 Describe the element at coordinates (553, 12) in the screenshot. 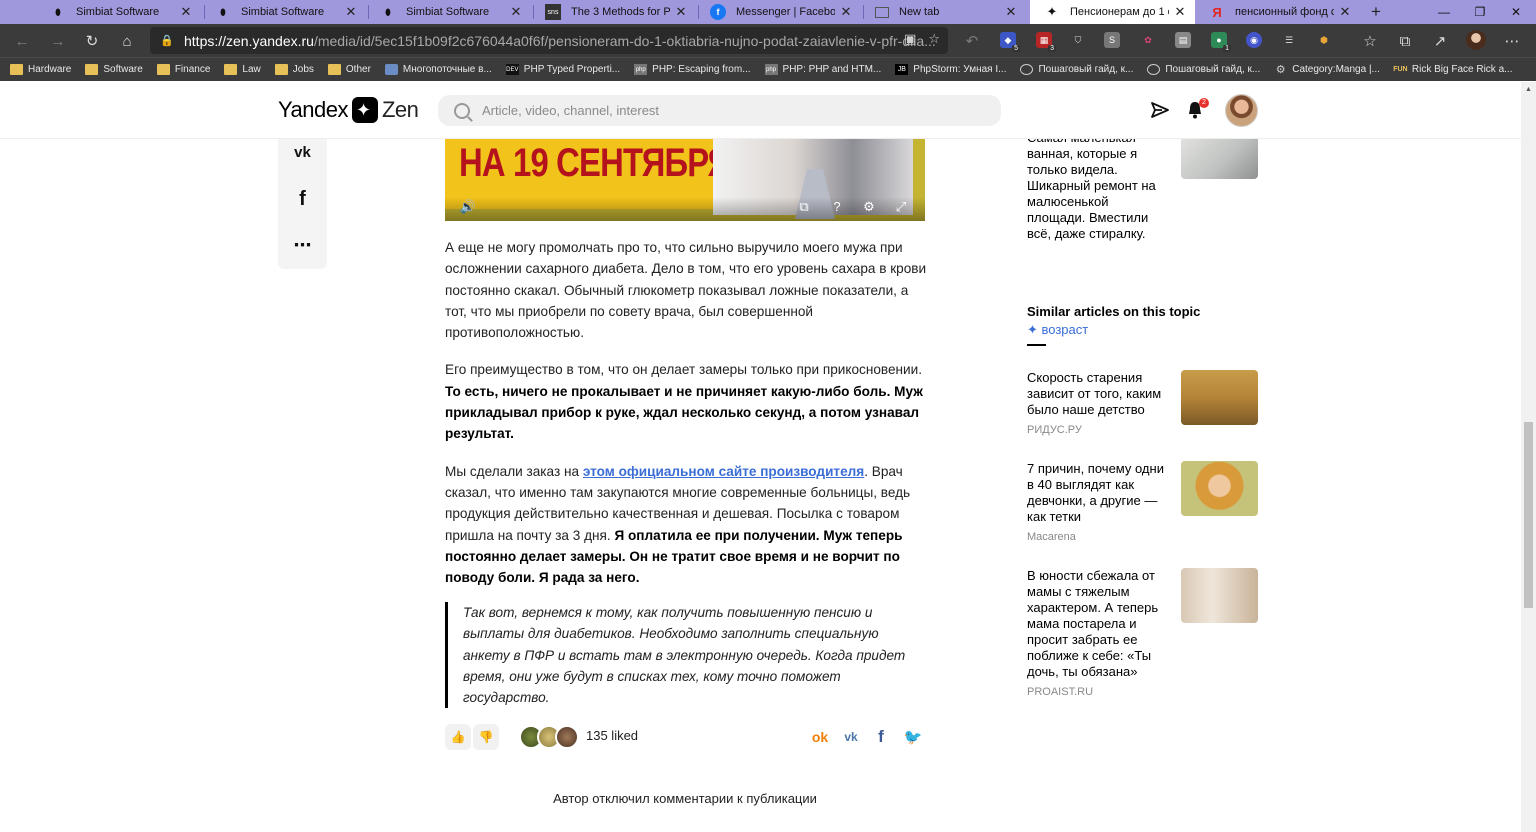

I see `sns-icon: sns` at that location.